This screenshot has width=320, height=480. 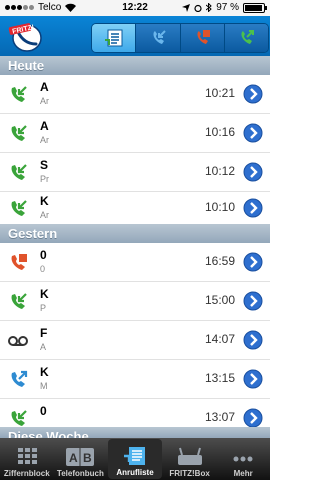 What do you see at coordinates (25, 37) in the screenshot?
I see `fritz-logo: FRITZ!` at bounding box center [25, 37].